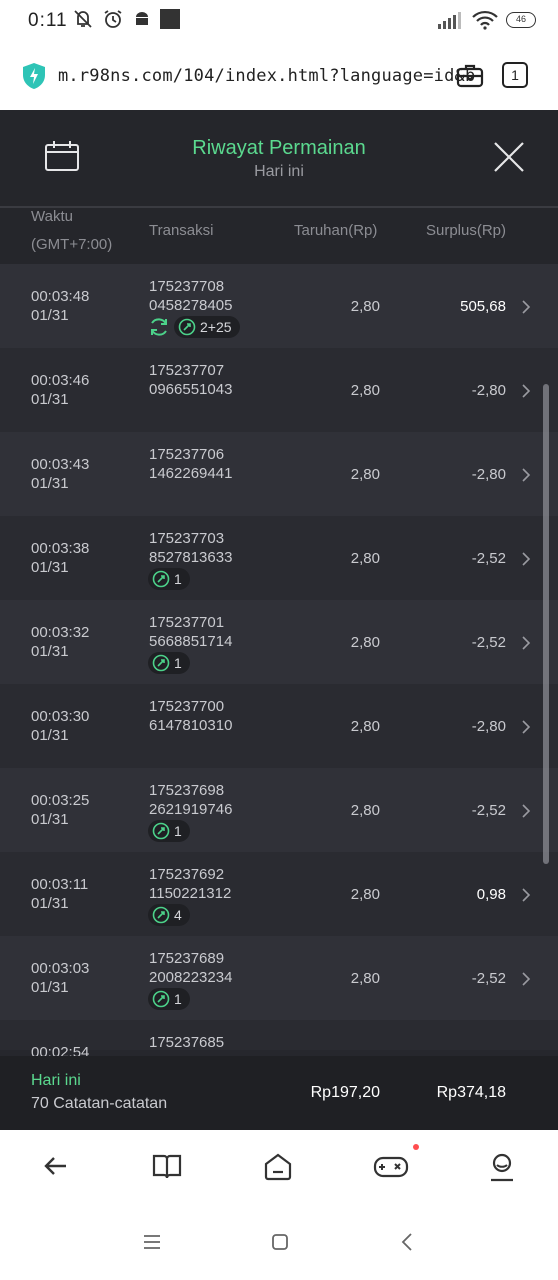 This screenshot has width=558, height=1280. I want to click on column-time: Waktu, so click(52, 216).